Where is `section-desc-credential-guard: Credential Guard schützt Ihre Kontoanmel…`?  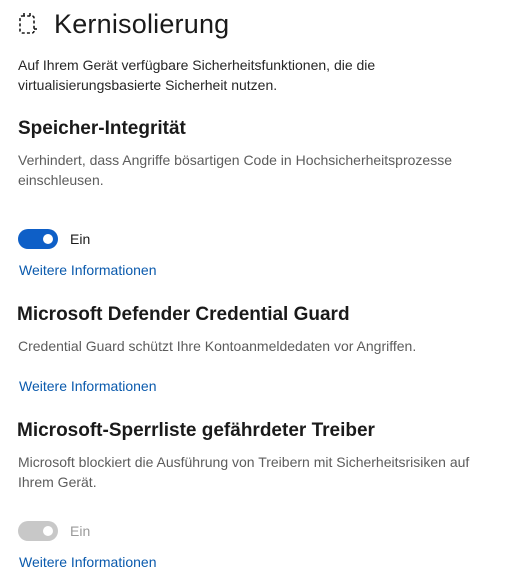
section-desc-credential-guard: Credential Guard schützt Ihre Kontoanmel… is located at coordinates (217, 346).